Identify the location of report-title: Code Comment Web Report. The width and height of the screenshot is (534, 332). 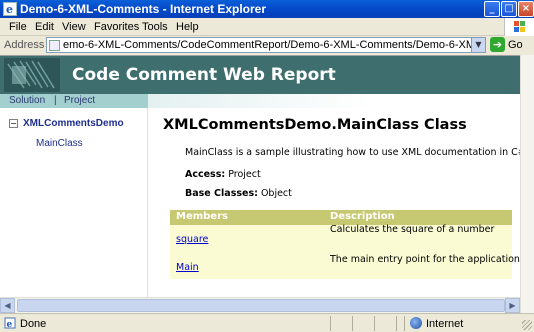
(204, 75).